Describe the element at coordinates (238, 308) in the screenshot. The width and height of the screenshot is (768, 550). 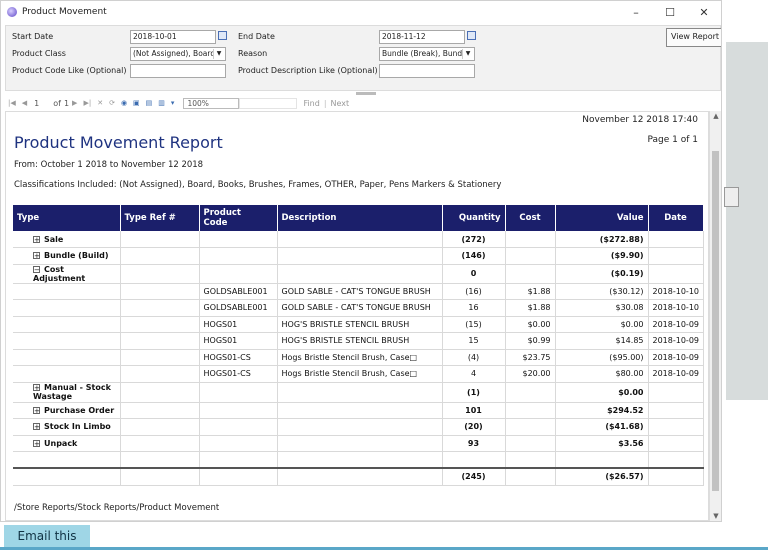
I see `code-cell: GOLDSABLE001` at that location.